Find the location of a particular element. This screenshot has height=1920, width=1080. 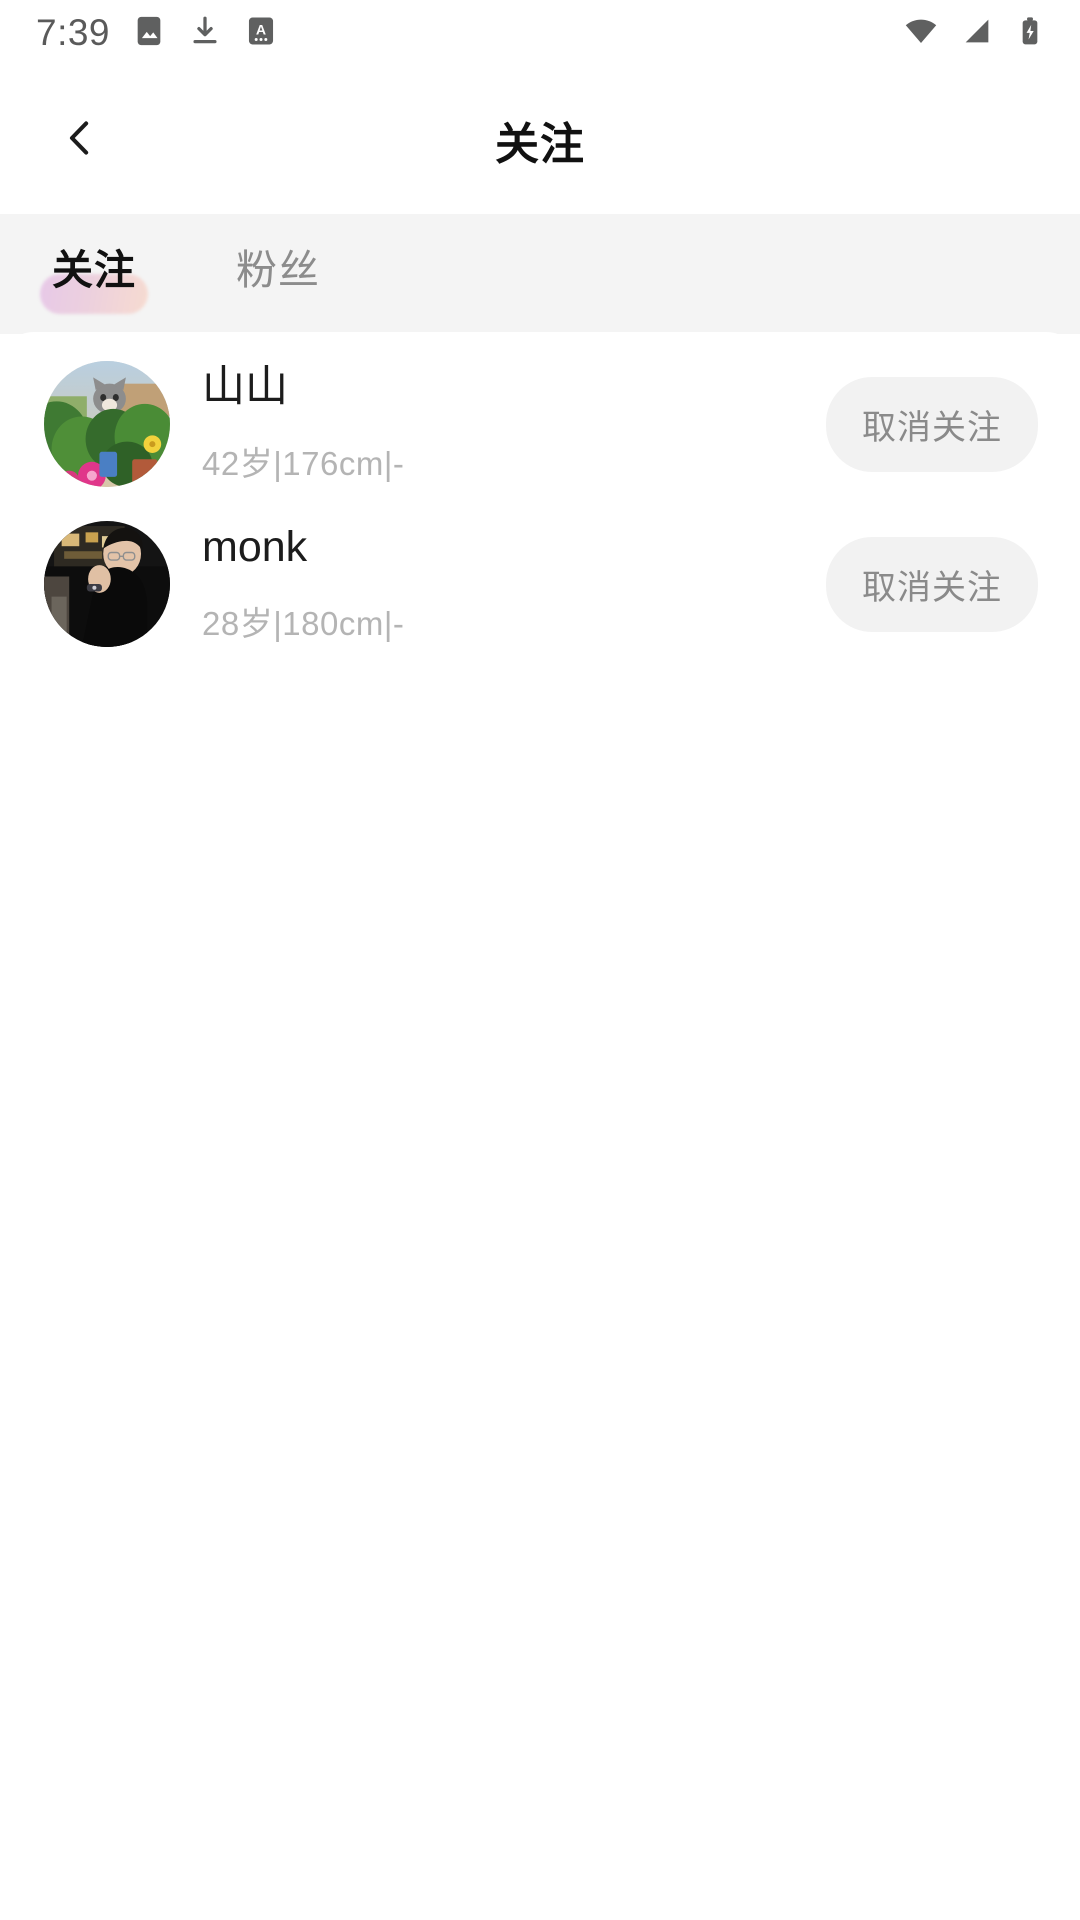

status-bar-right is located at coordinates (974, 33).